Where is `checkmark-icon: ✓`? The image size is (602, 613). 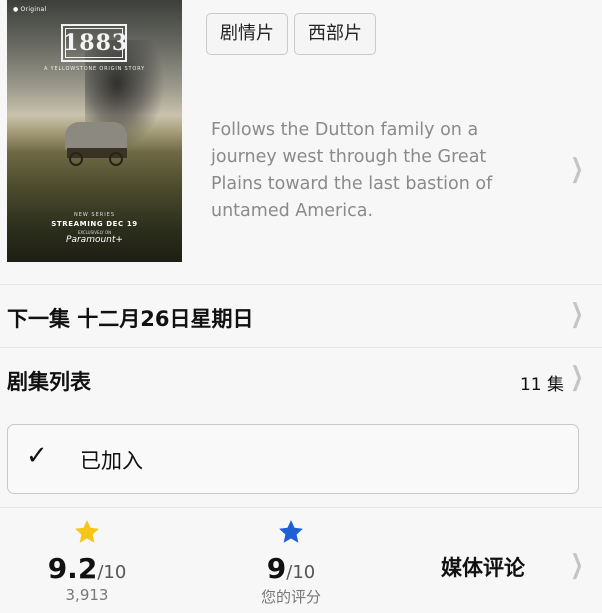 checkmark-icon: ✓ is located at coordinates (37, 456).